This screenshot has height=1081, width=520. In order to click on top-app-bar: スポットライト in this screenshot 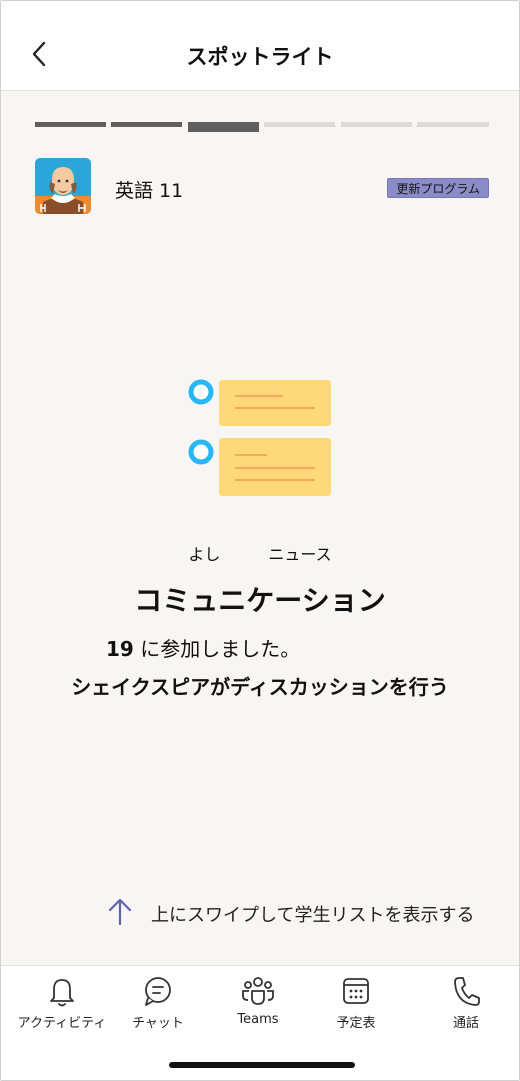, I will do `click(260, 46)`.